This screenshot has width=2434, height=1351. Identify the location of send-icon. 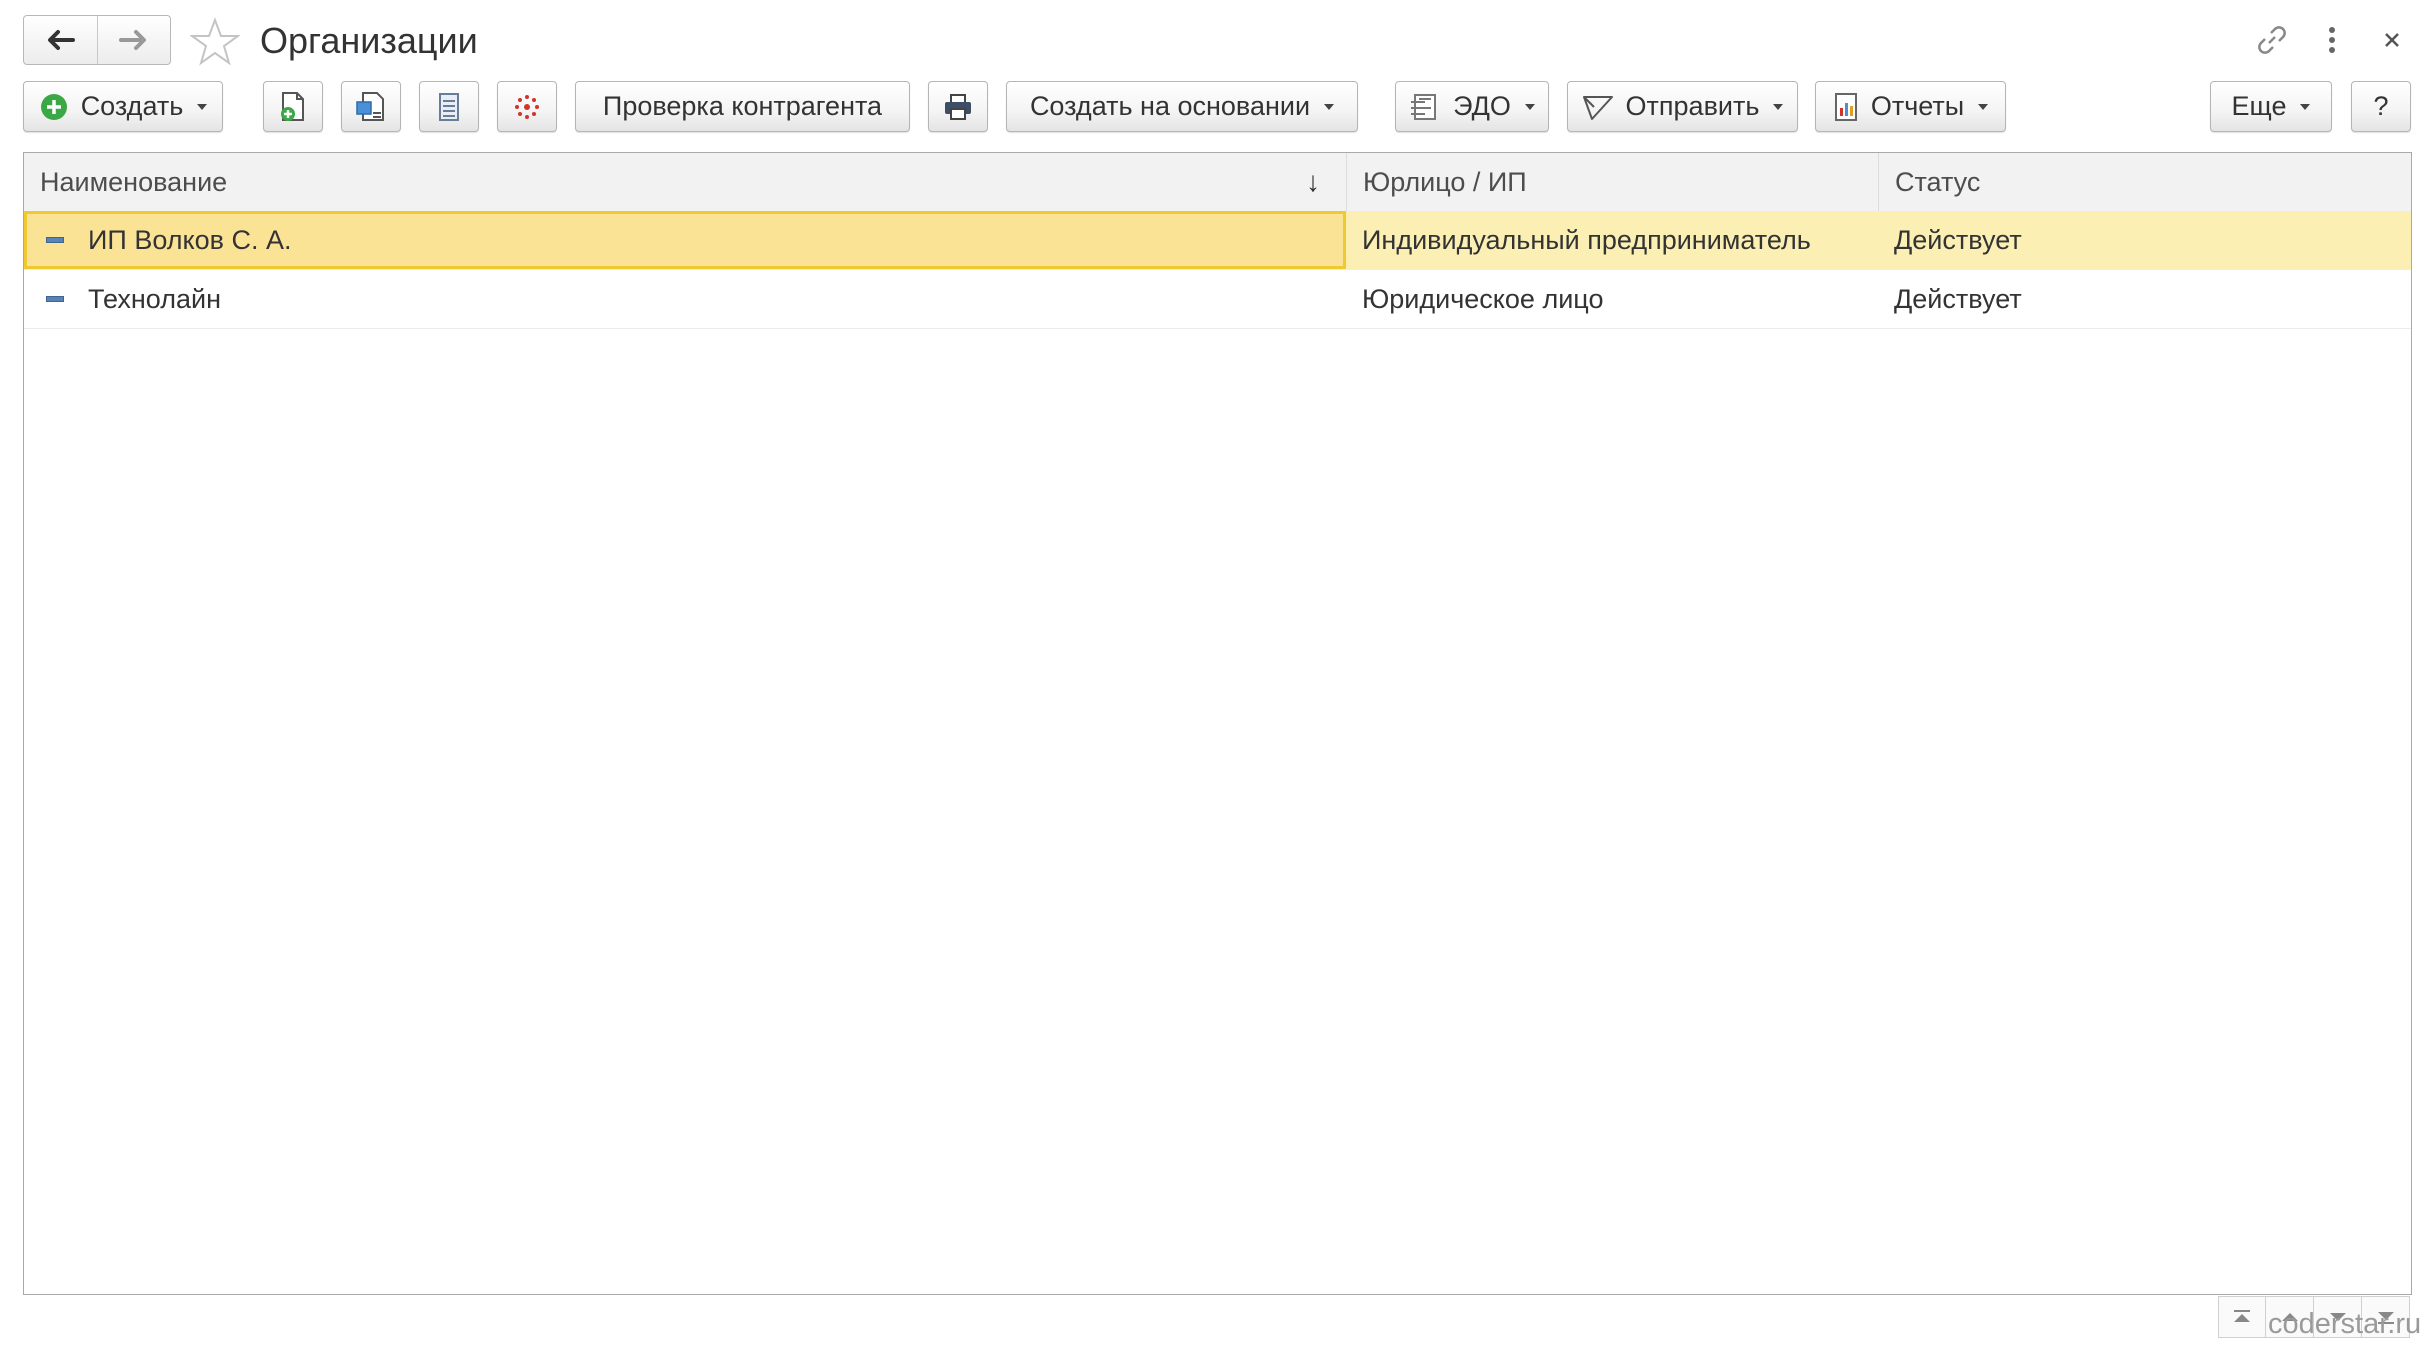
(1598, 107).